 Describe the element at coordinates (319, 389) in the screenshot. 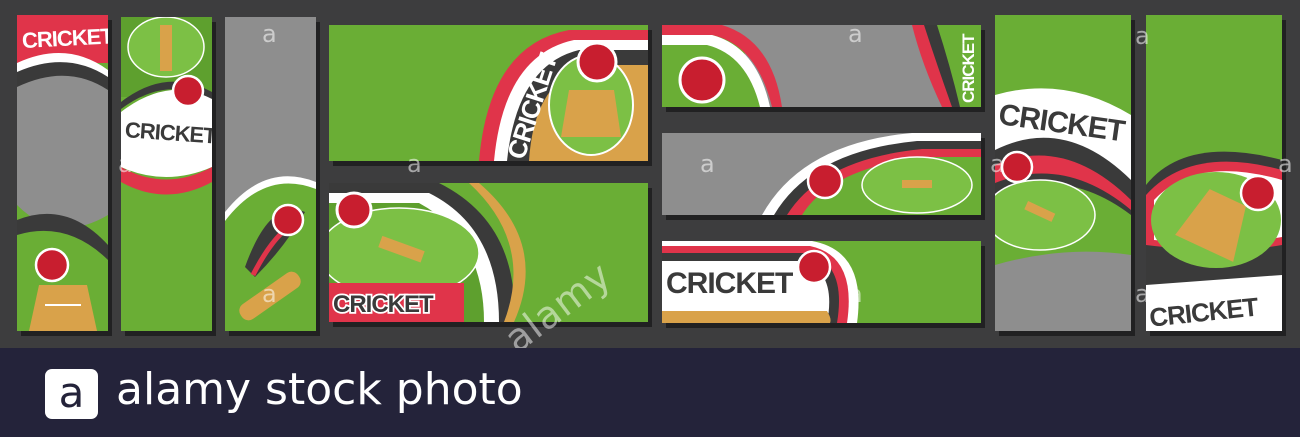

I see `footer-brand-text: alamy stock photo` at that location.